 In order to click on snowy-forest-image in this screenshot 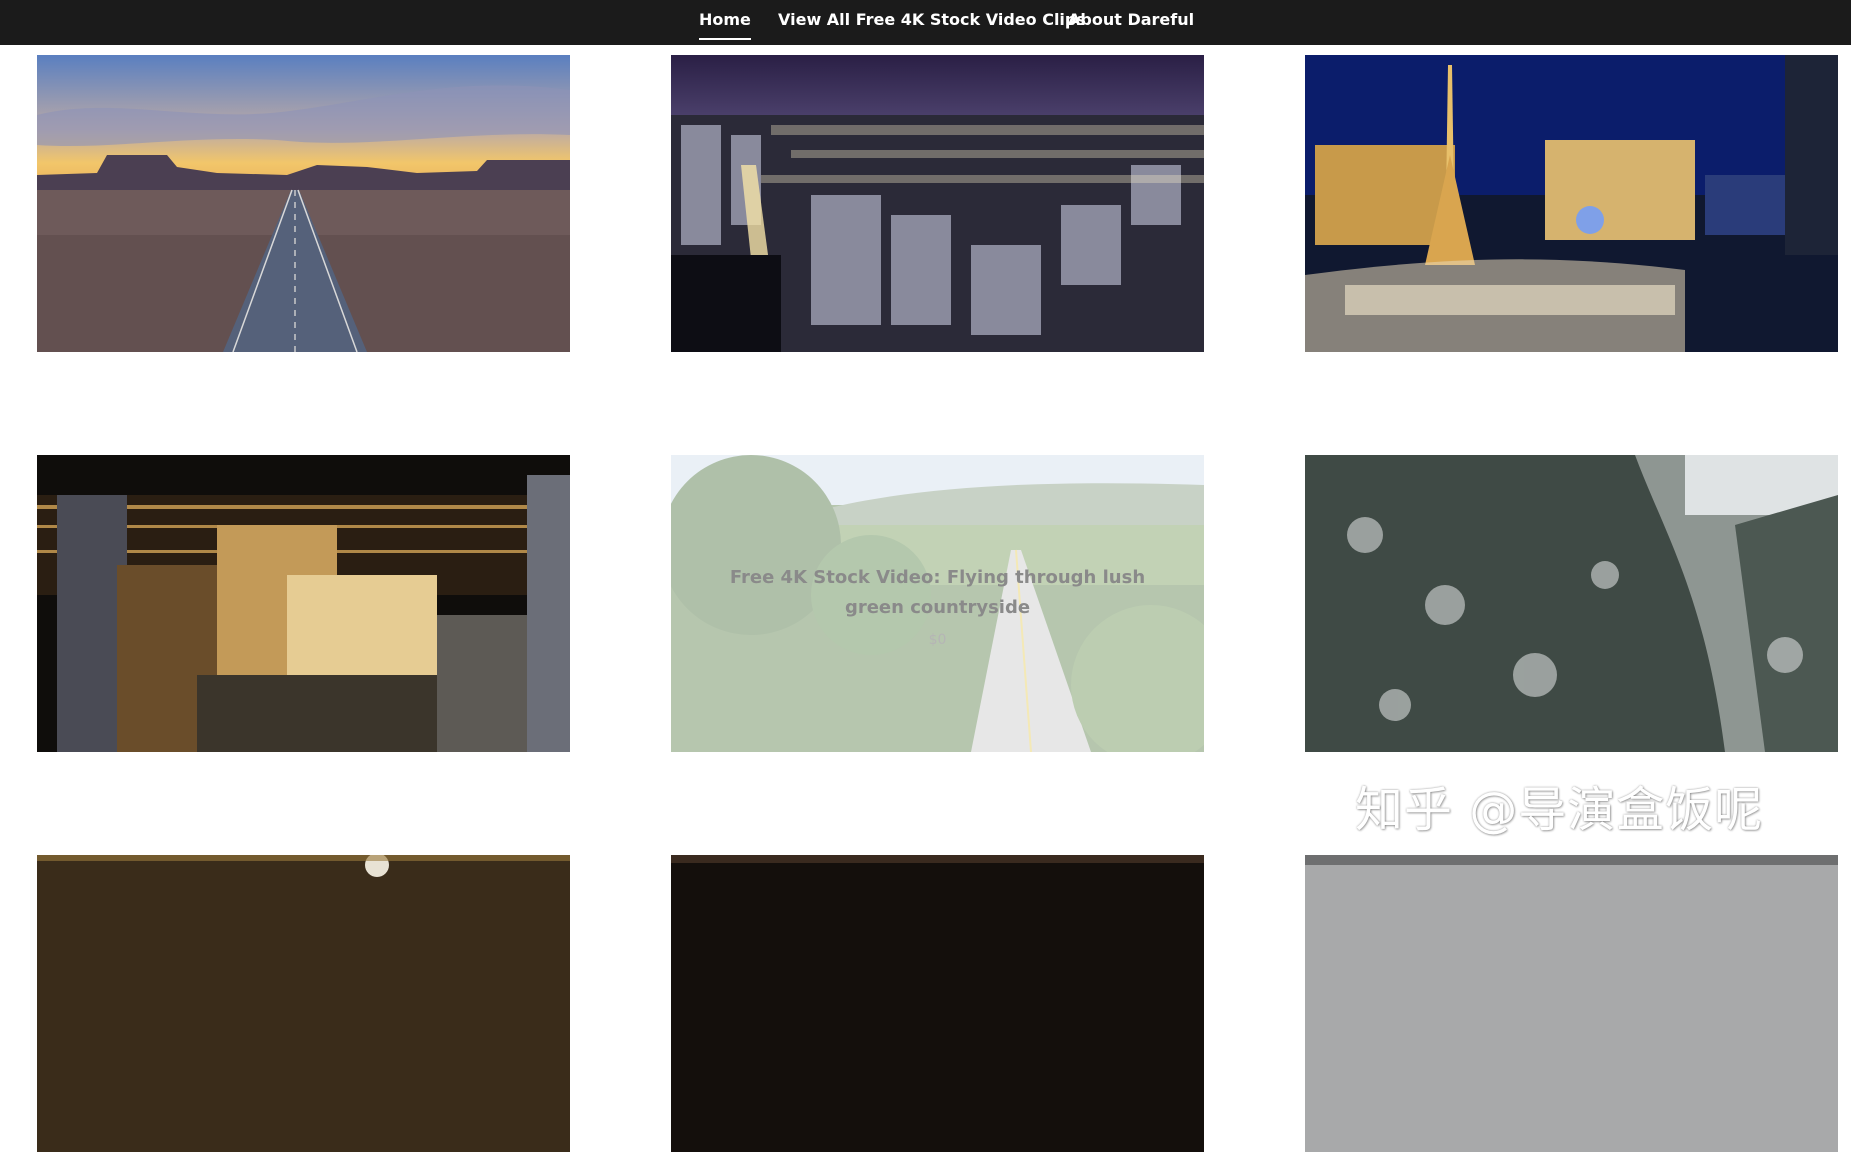, I will do `click(1571, 603)`.